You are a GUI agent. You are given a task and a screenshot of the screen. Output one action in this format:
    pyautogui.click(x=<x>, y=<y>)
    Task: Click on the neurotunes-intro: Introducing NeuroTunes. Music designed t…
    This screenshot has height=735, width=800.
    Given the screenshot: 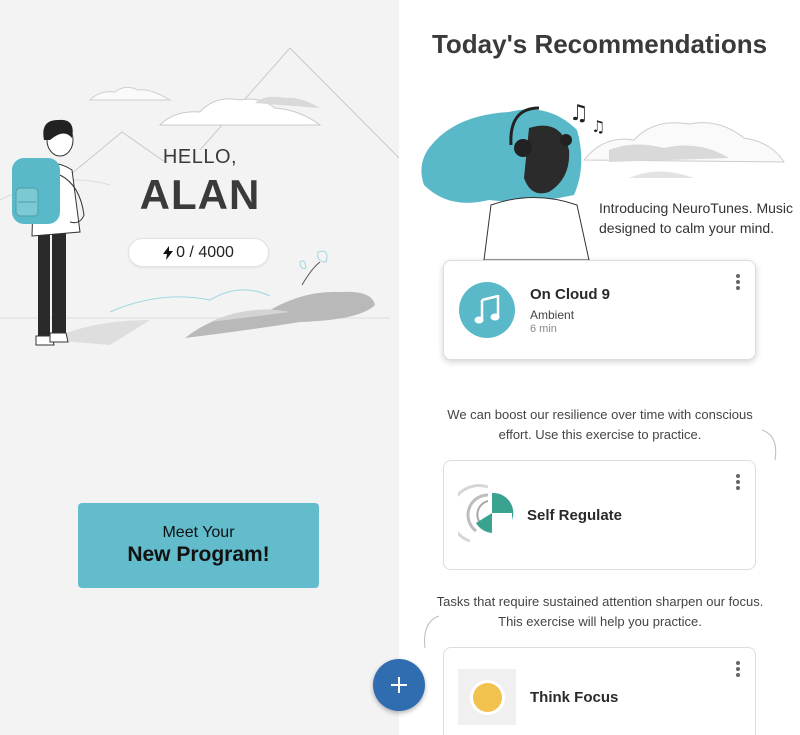 What is the action you would take?
    pyautogui.click(x=696, y=218)
    